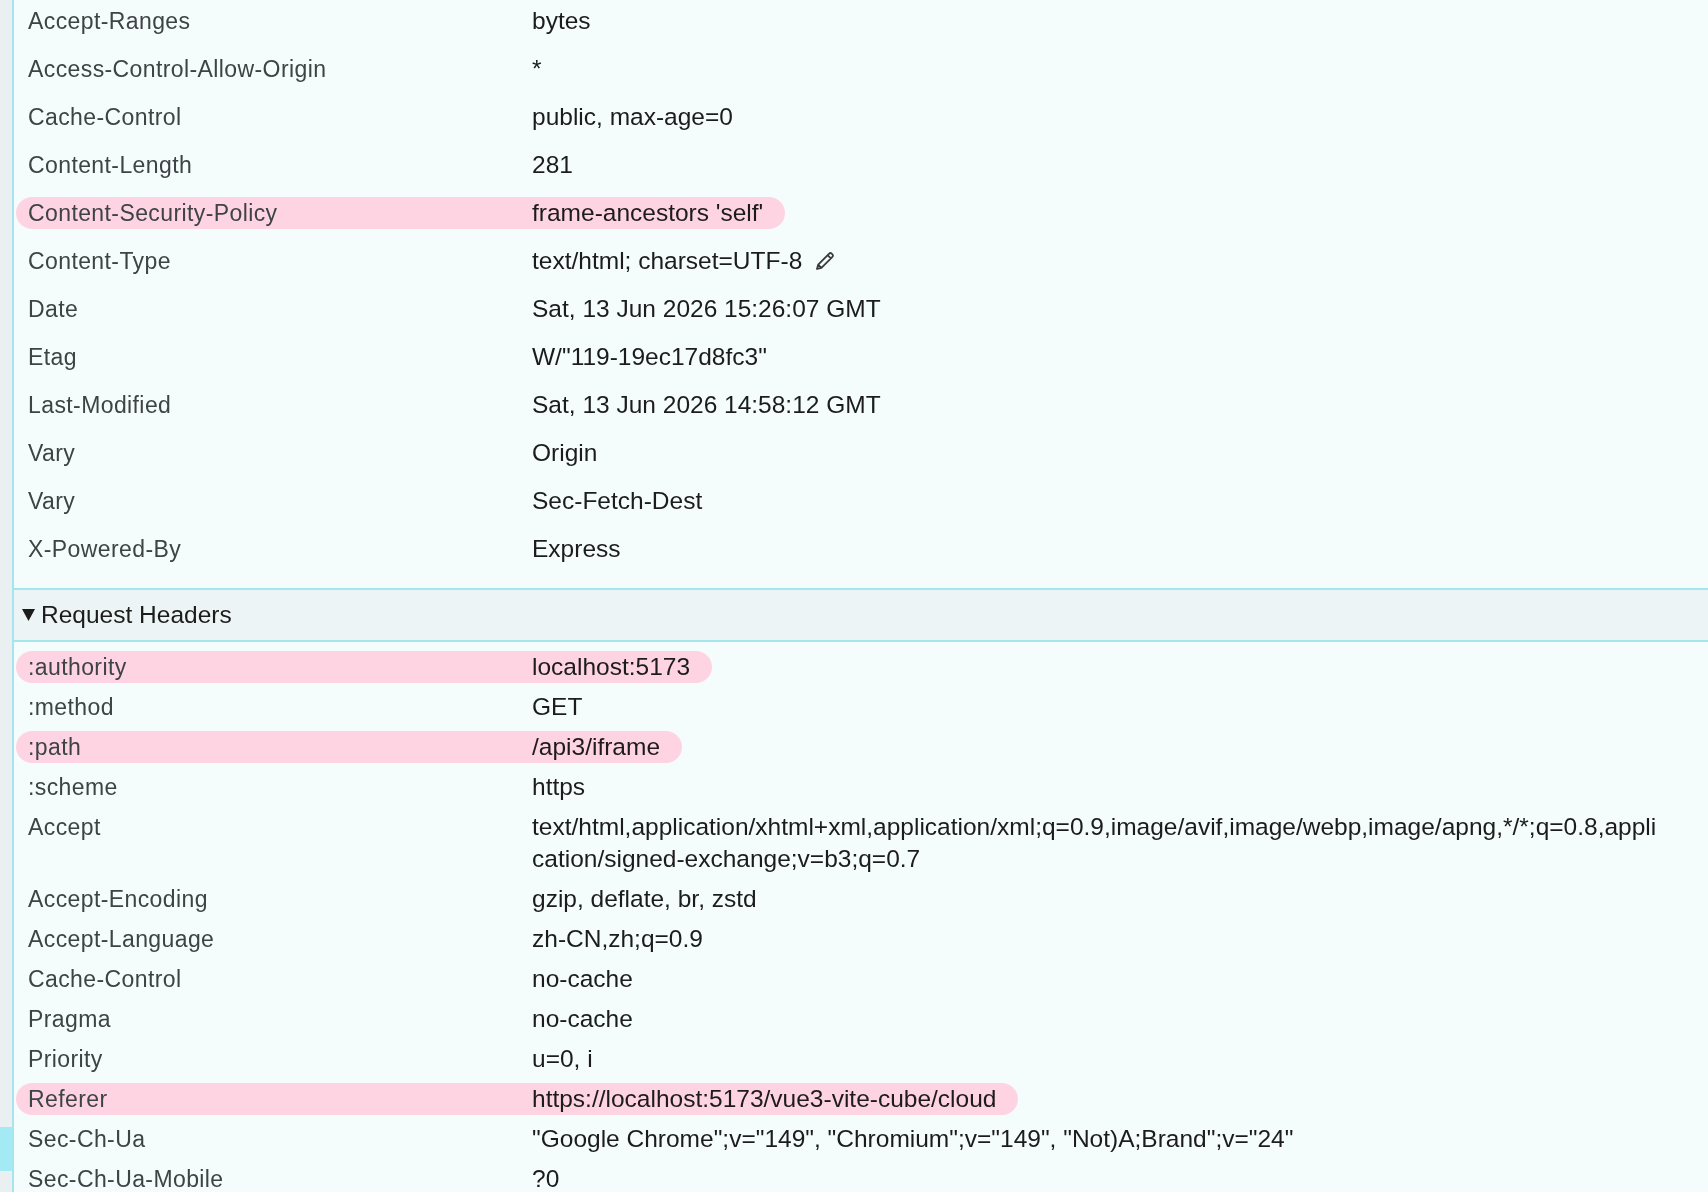 Image resolution: width=1708 pixels, height=1192 pixels. I want to click on header-value: Origin, so click(565, 453).